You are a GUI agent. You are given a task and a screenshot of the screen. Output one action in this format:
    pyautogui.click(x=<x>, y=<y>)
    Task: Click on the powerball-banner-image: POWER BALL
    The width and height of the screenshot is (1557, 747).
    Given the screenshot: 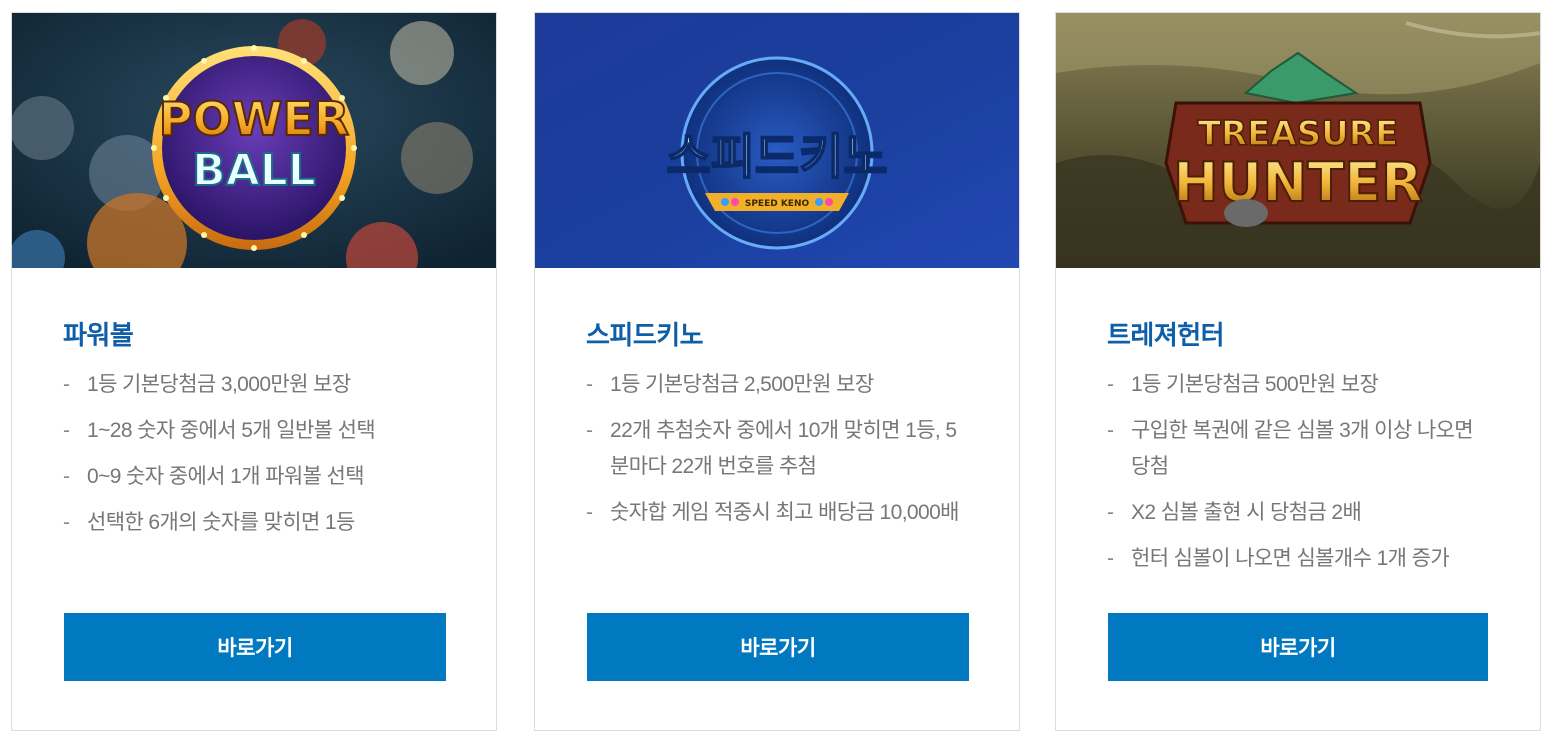 What is the action you would take?
    pyautogui.click(x=254, y=140)
    